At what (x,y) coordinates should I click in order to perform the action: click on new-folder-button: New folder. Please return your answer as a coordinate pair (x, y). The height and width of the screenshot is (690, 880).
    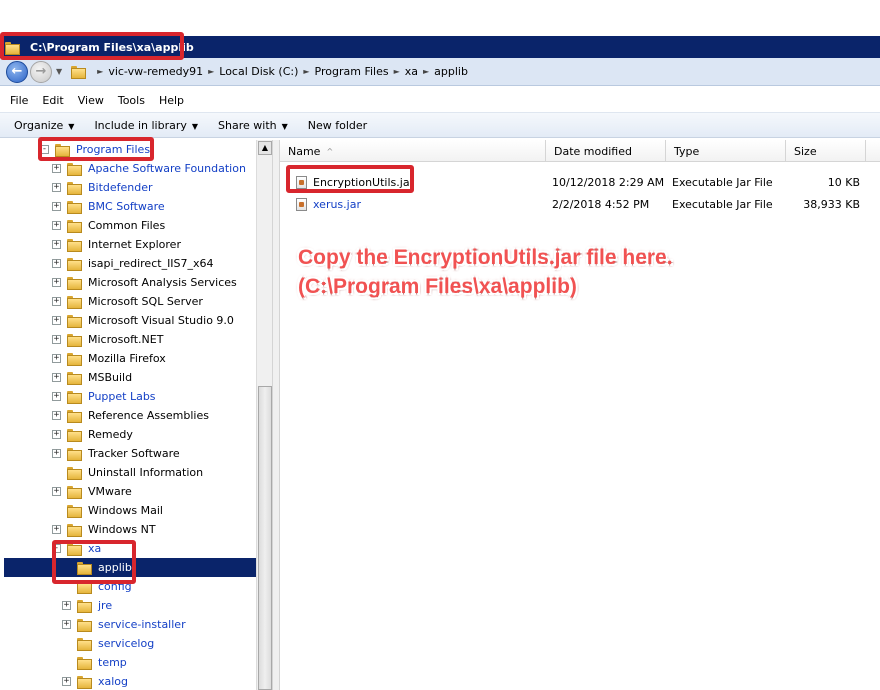
    Looking at the image, I should click on (337, 125).